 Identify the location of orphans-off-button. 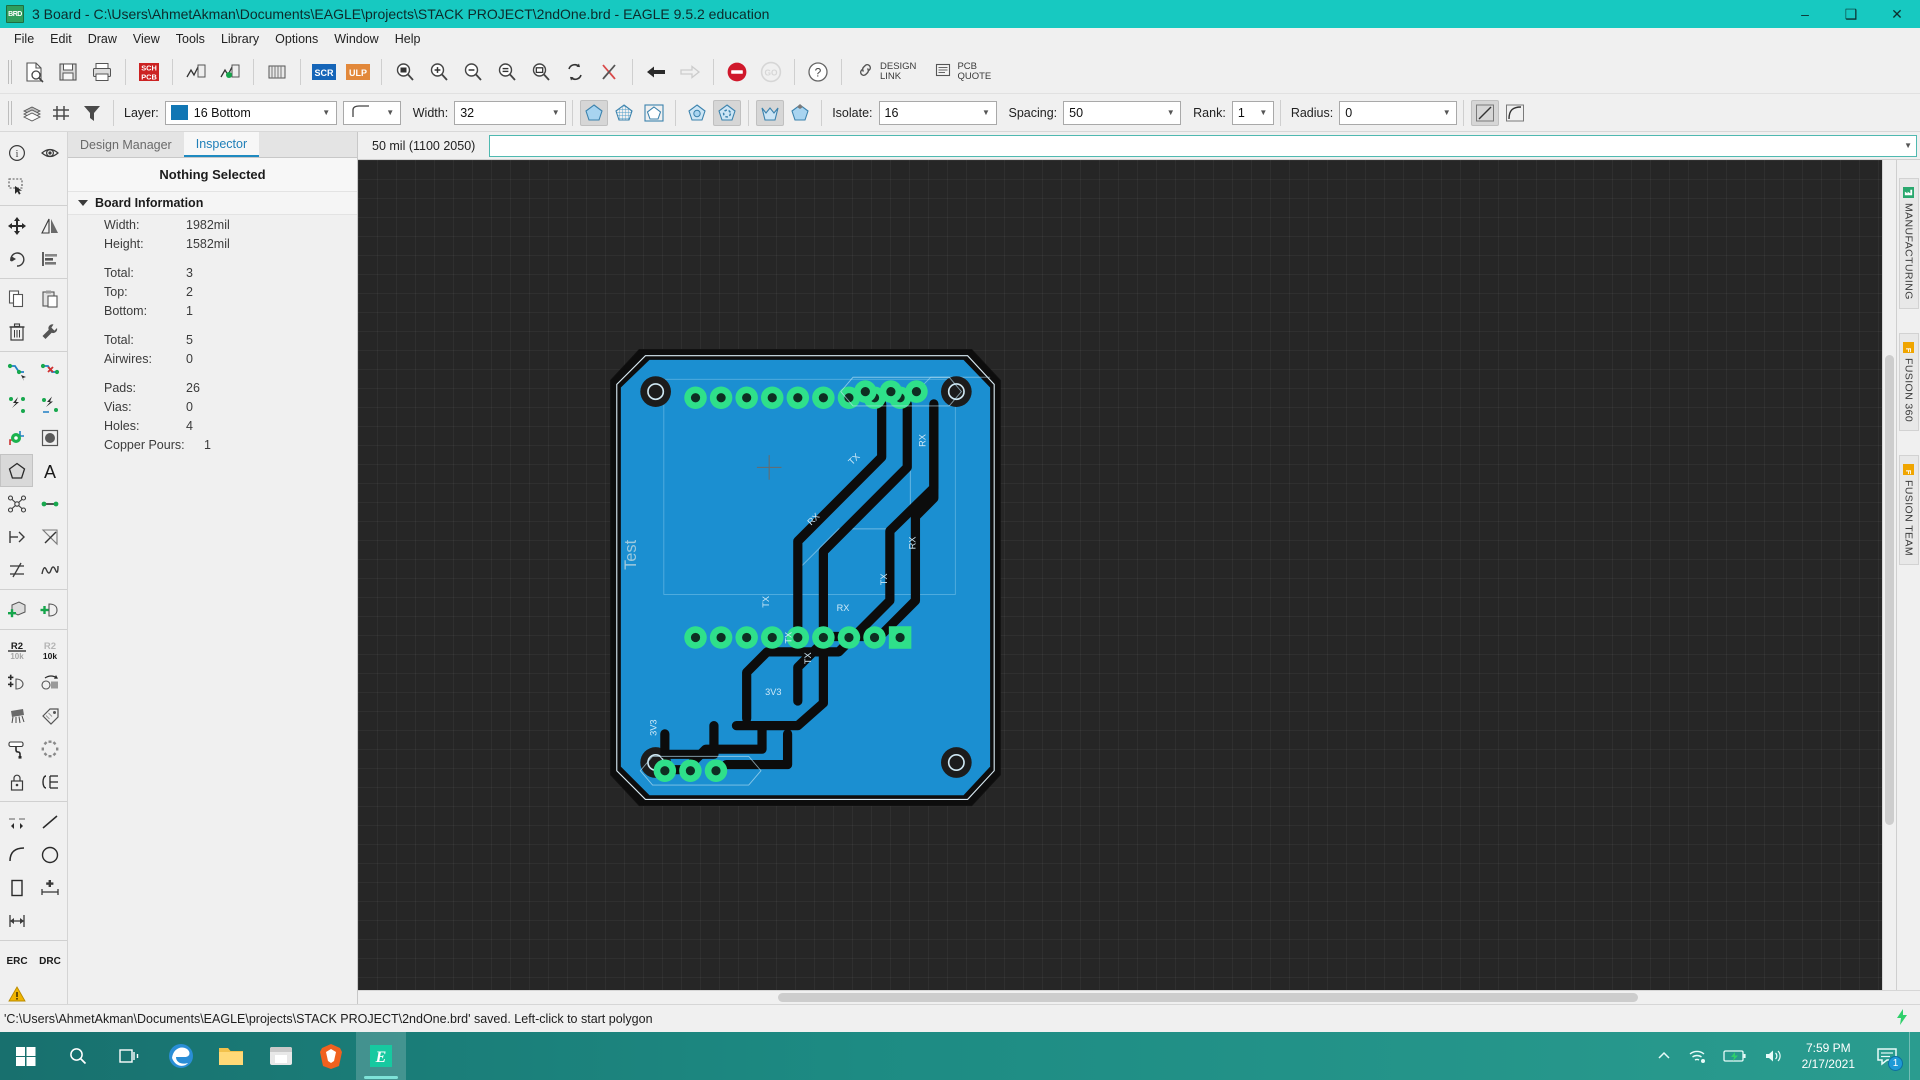
(770, 112).